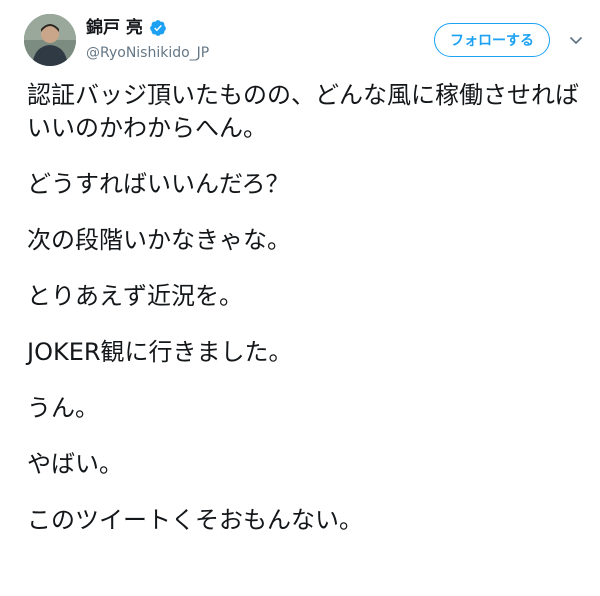 The width and height of the screenshot is (600, 596). Describe the element at coordinates (303, 111) in the screenshot. I see `tweet-paragraph: 認証バッジ頂いたものの、どんな風に稼働させればいいのかわからへん。` at that location.